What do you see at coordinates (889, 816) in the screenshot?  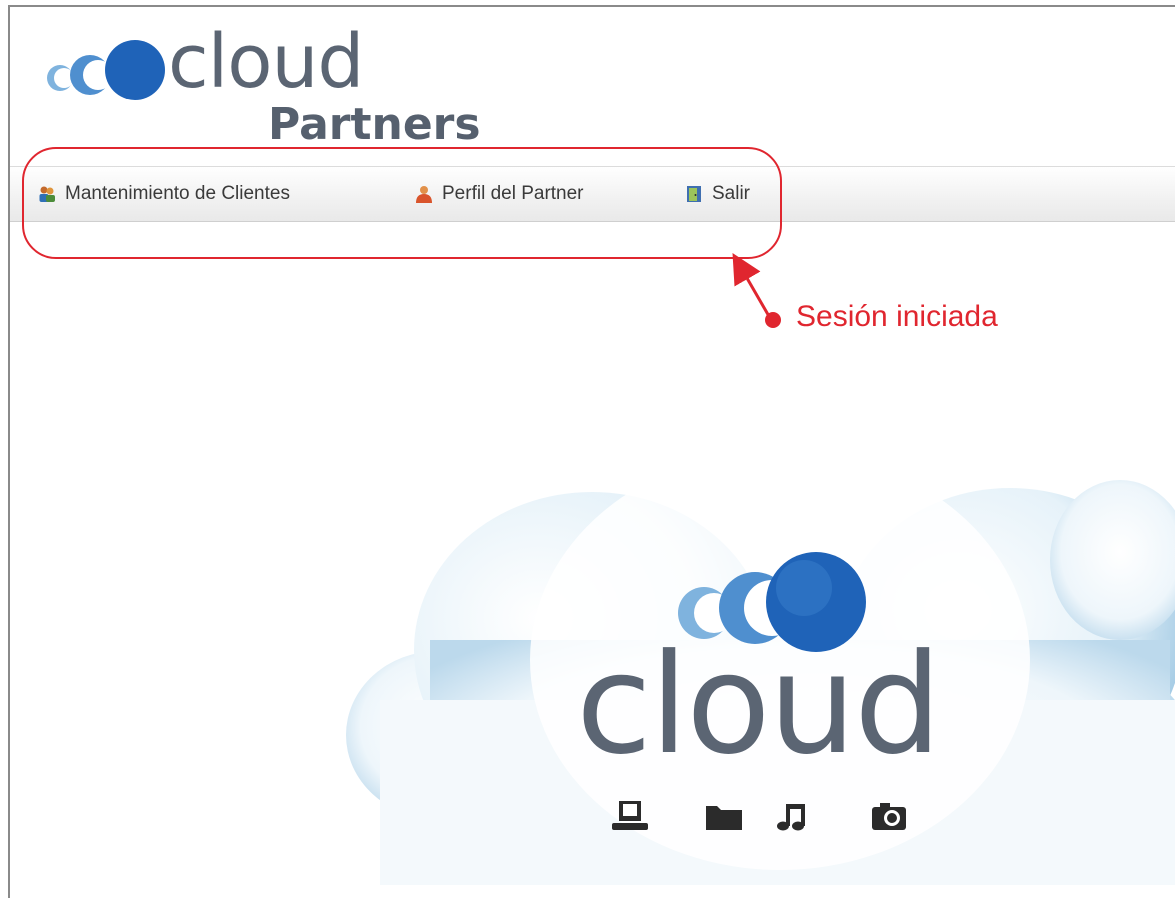 I see `camera-icon` at bounding box center [889, 816].